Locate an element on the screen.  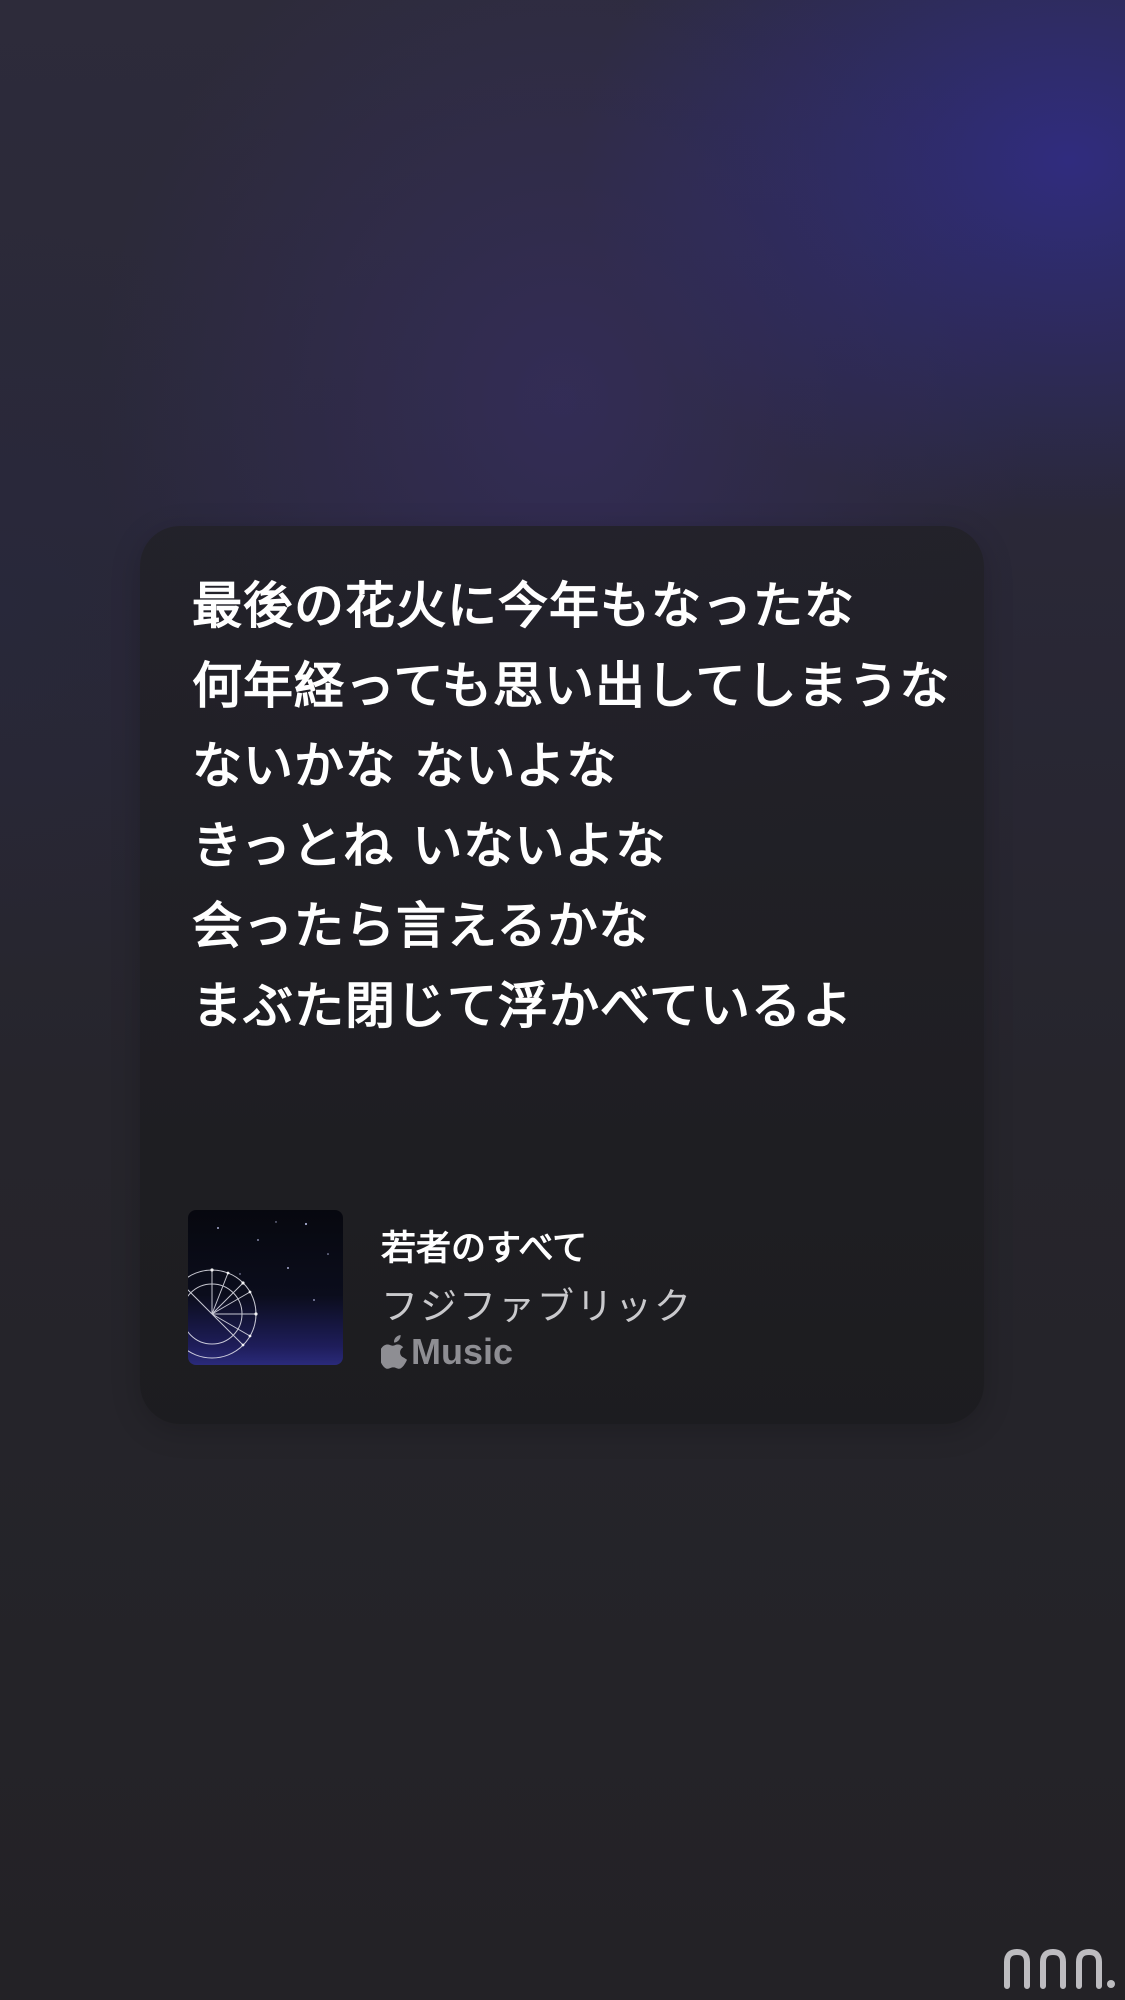
watermark-logo-icon is located at coordinates (1059, 1968).